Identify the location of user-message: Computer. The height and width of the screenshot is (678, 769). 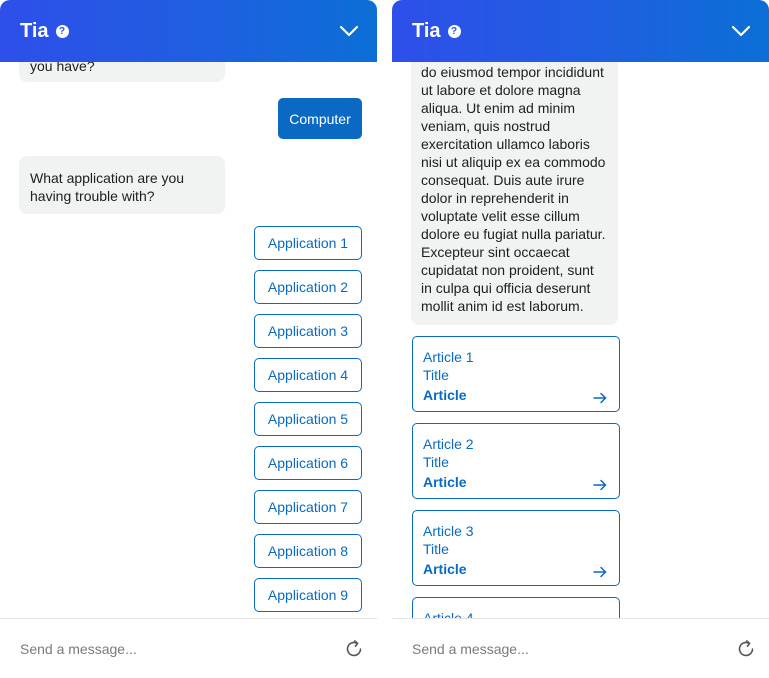
(320, 118).